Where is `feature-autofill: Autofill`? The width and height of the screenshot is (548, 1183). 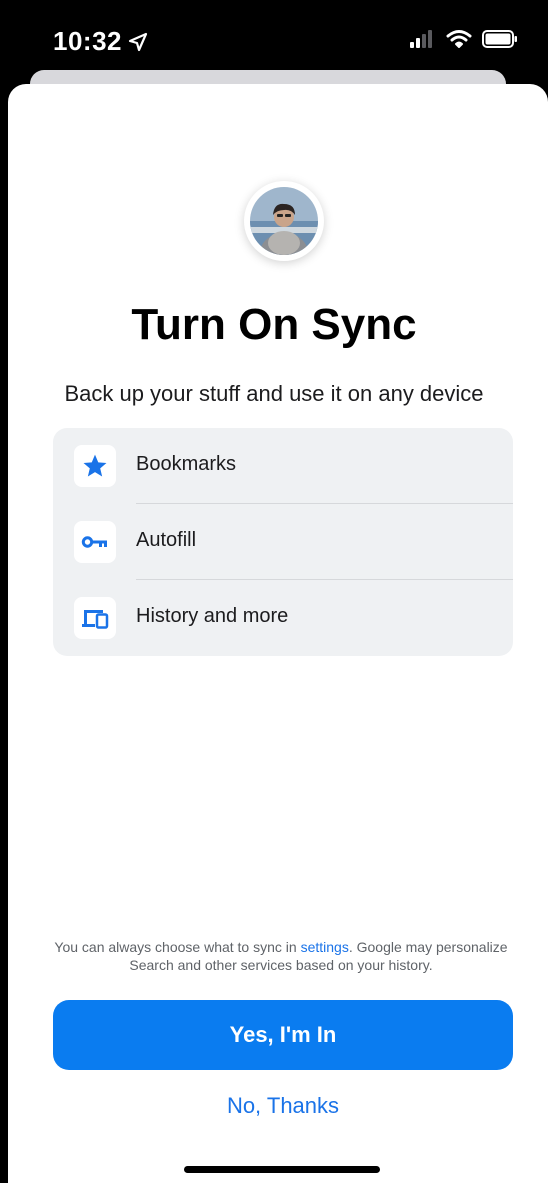
feature-autofill: Autofill is located at coordinates (283, 542).